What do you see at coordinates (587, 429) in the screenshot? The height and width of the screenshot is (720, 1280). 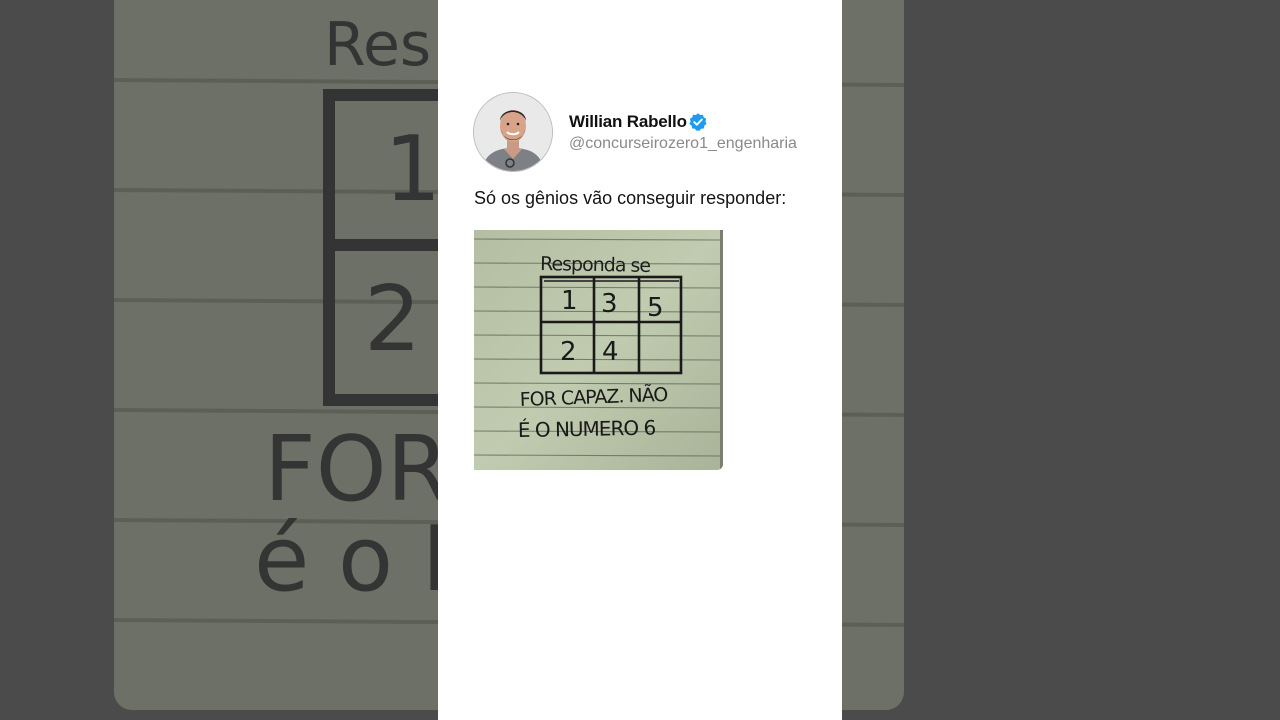 I see `image-bottom-text-line2: É O NUMERO 6` at bounding box center [587, 429].